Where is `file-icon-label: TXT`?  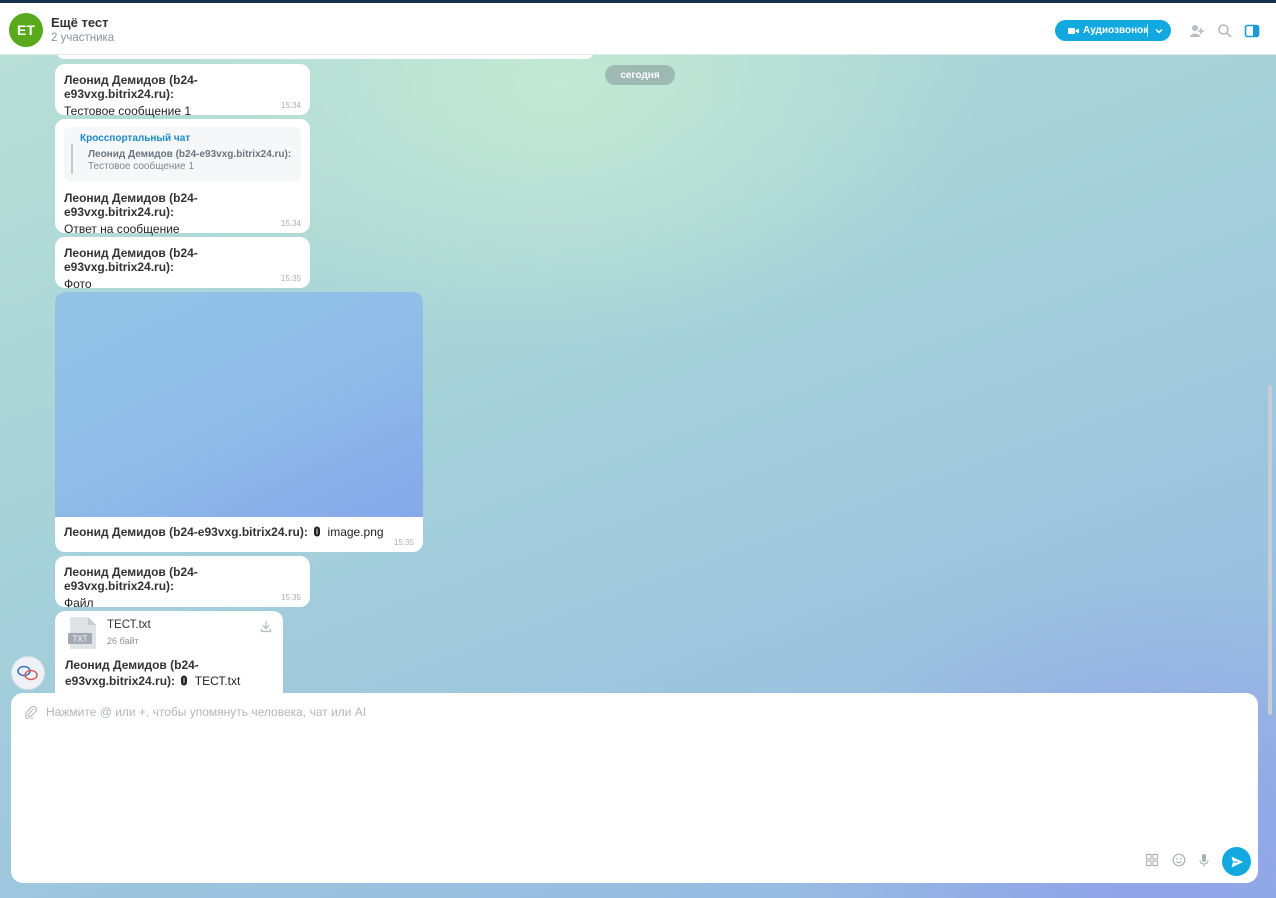
file-icon-label: TXT is located at coordinates (79, 639).